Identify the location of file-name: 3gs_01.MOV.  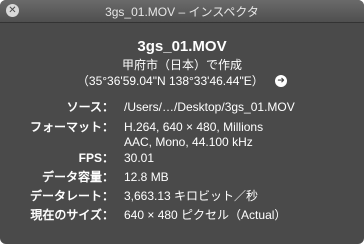
(182, 46).